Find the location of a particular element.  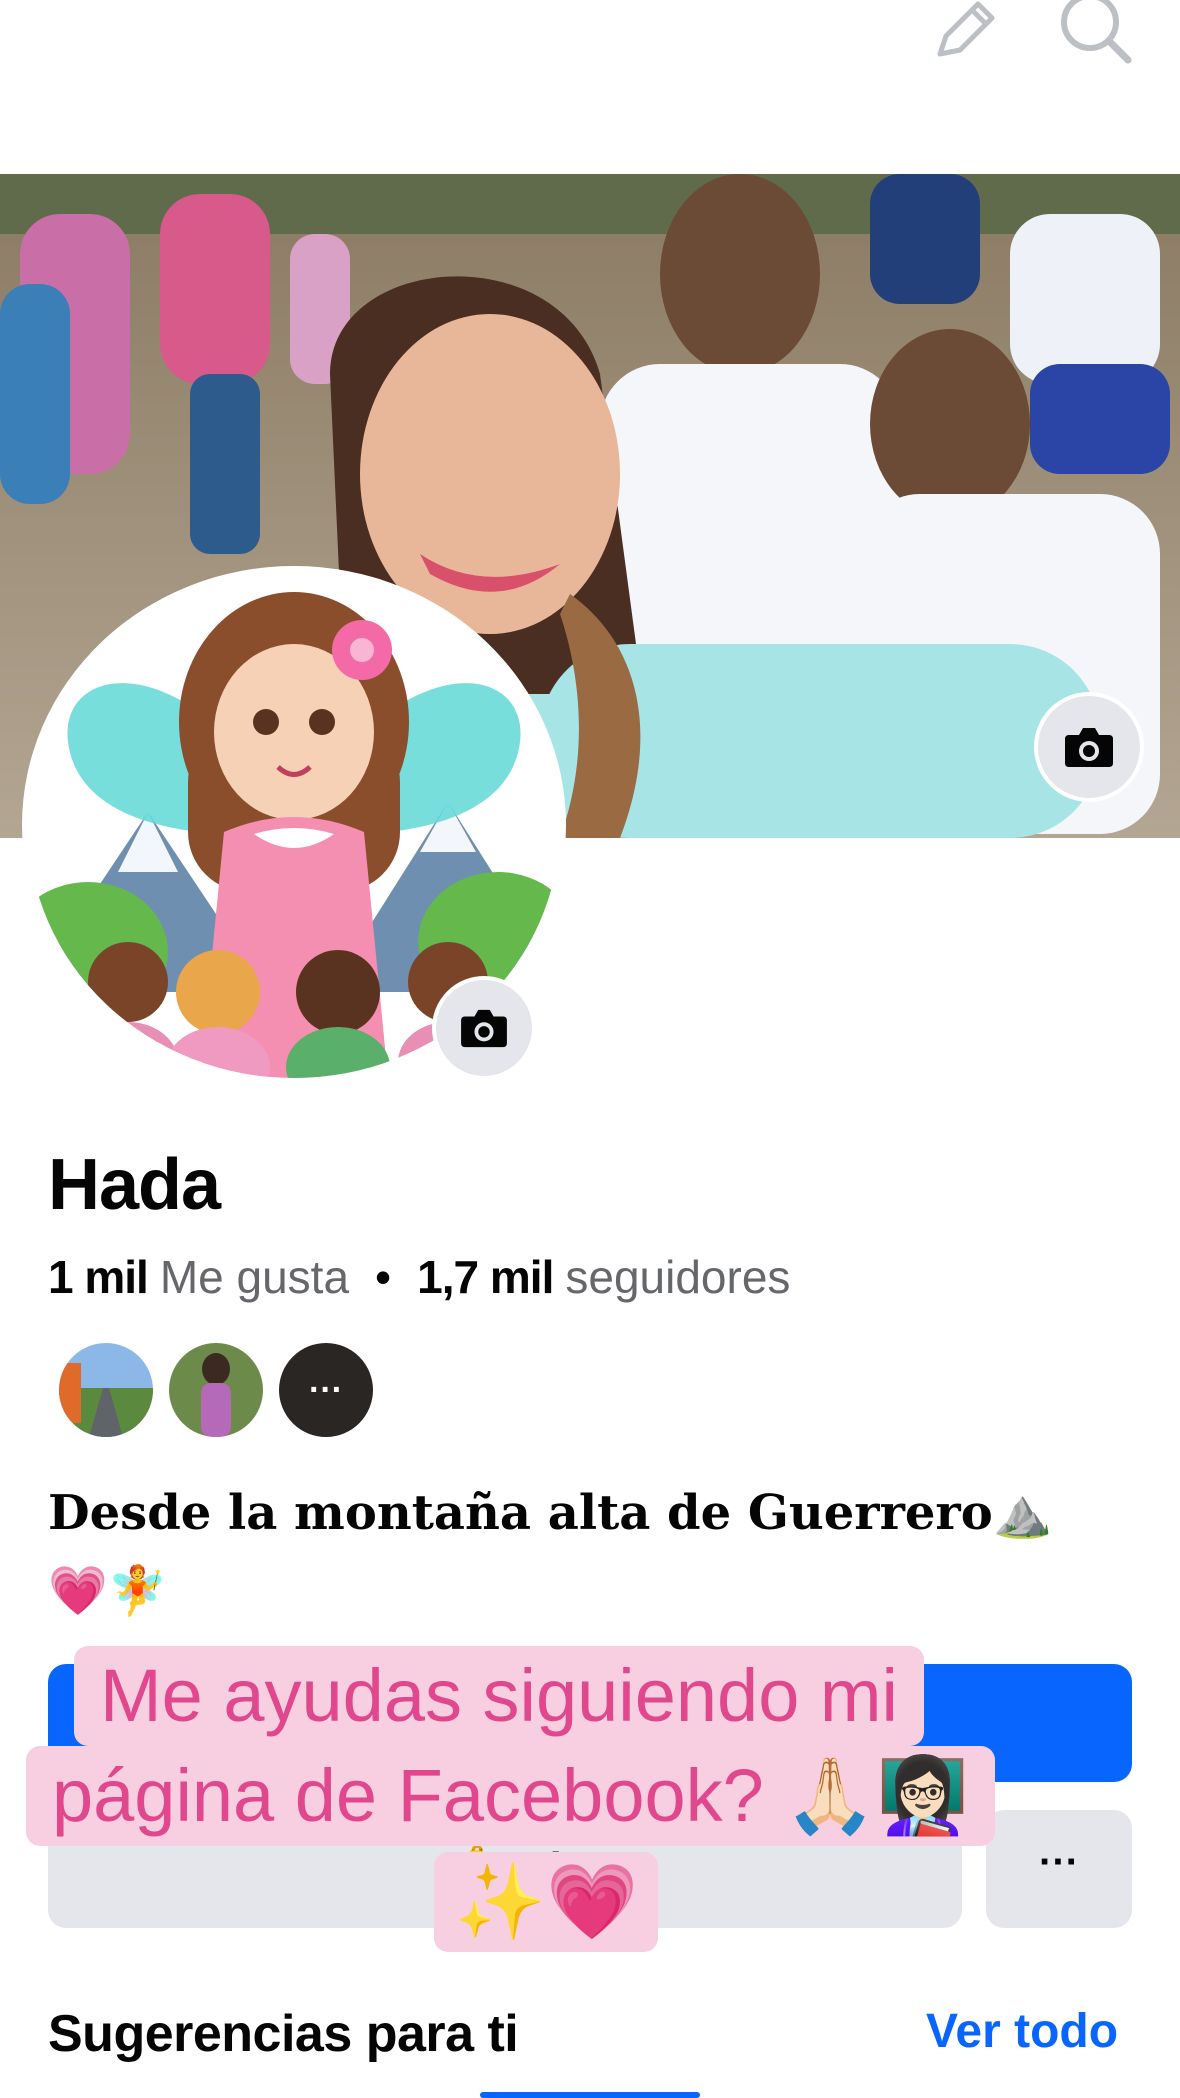

caption-line-2: página de Facebook? 🙏🏻👩🏻‍🏫 is located at coordinates (510, 1796).